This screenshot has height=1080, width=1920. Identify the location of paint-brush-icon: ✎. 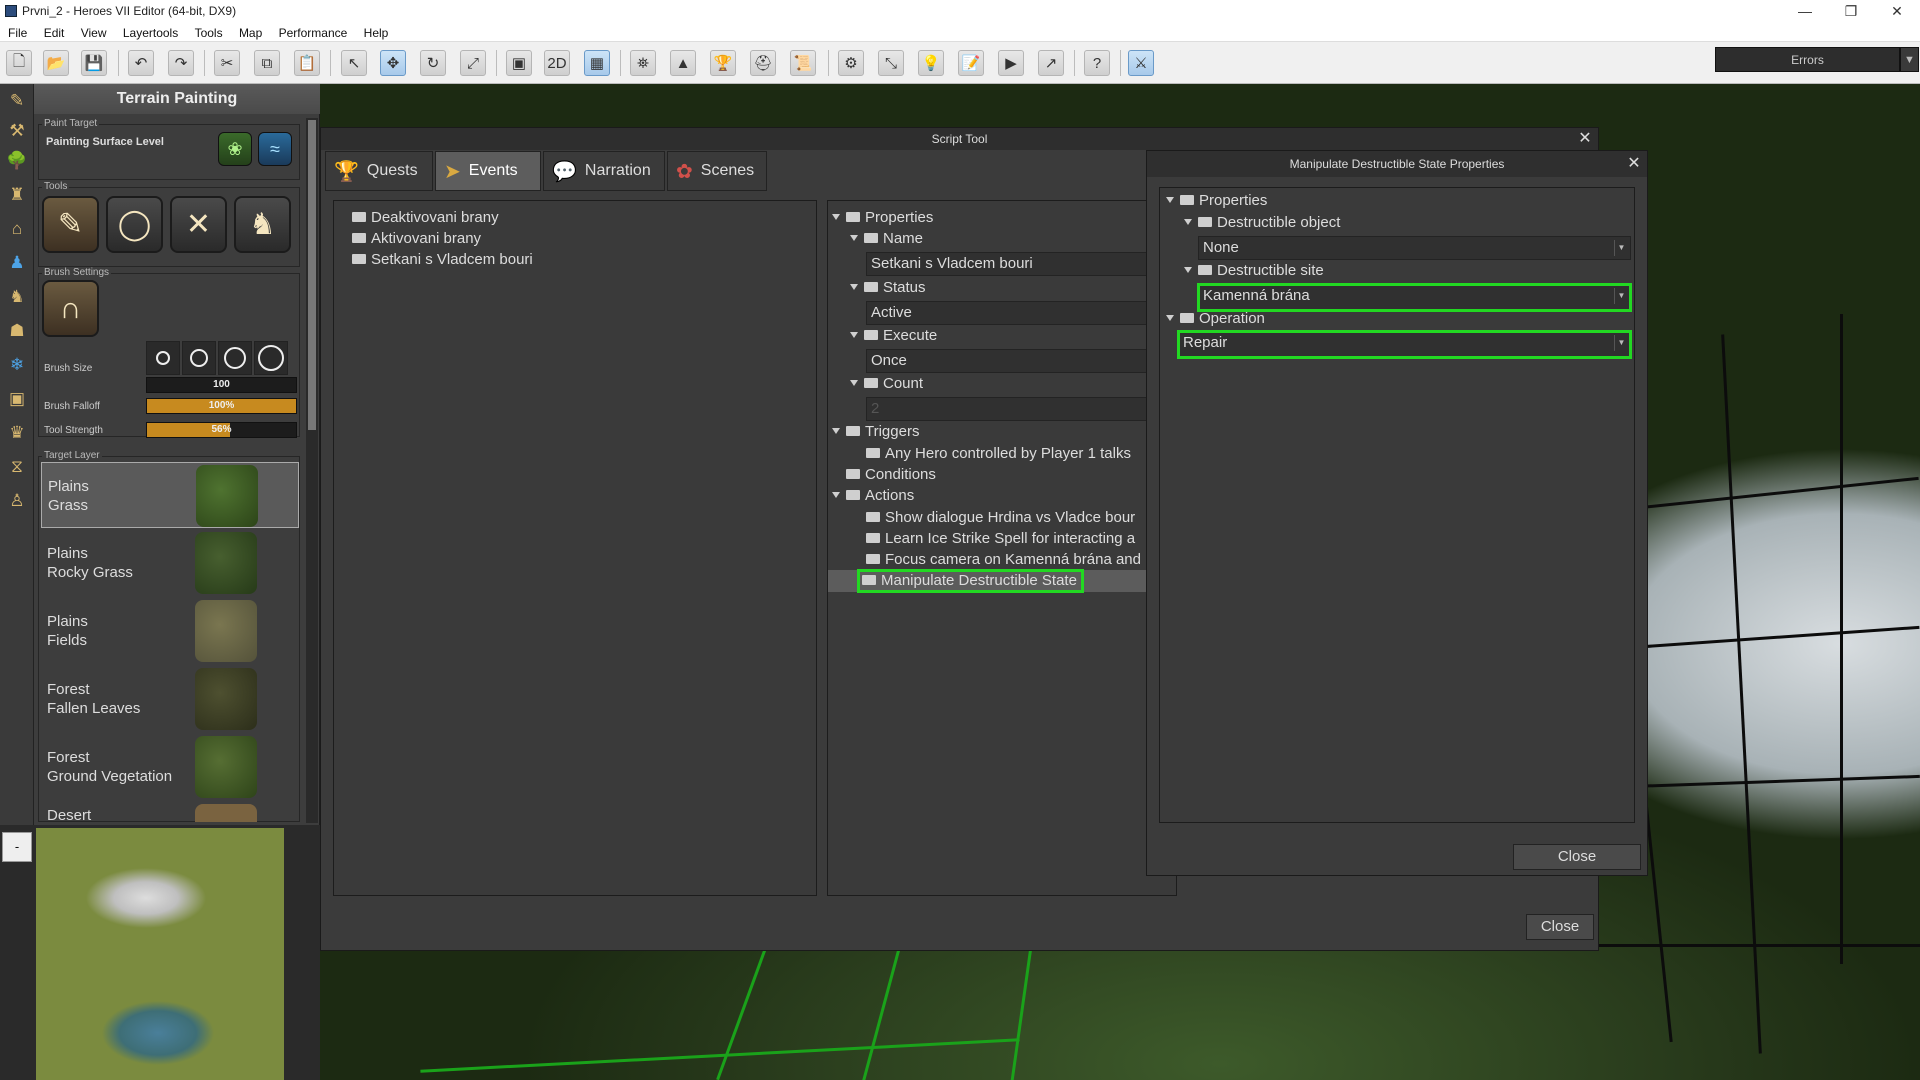
(17, 101).